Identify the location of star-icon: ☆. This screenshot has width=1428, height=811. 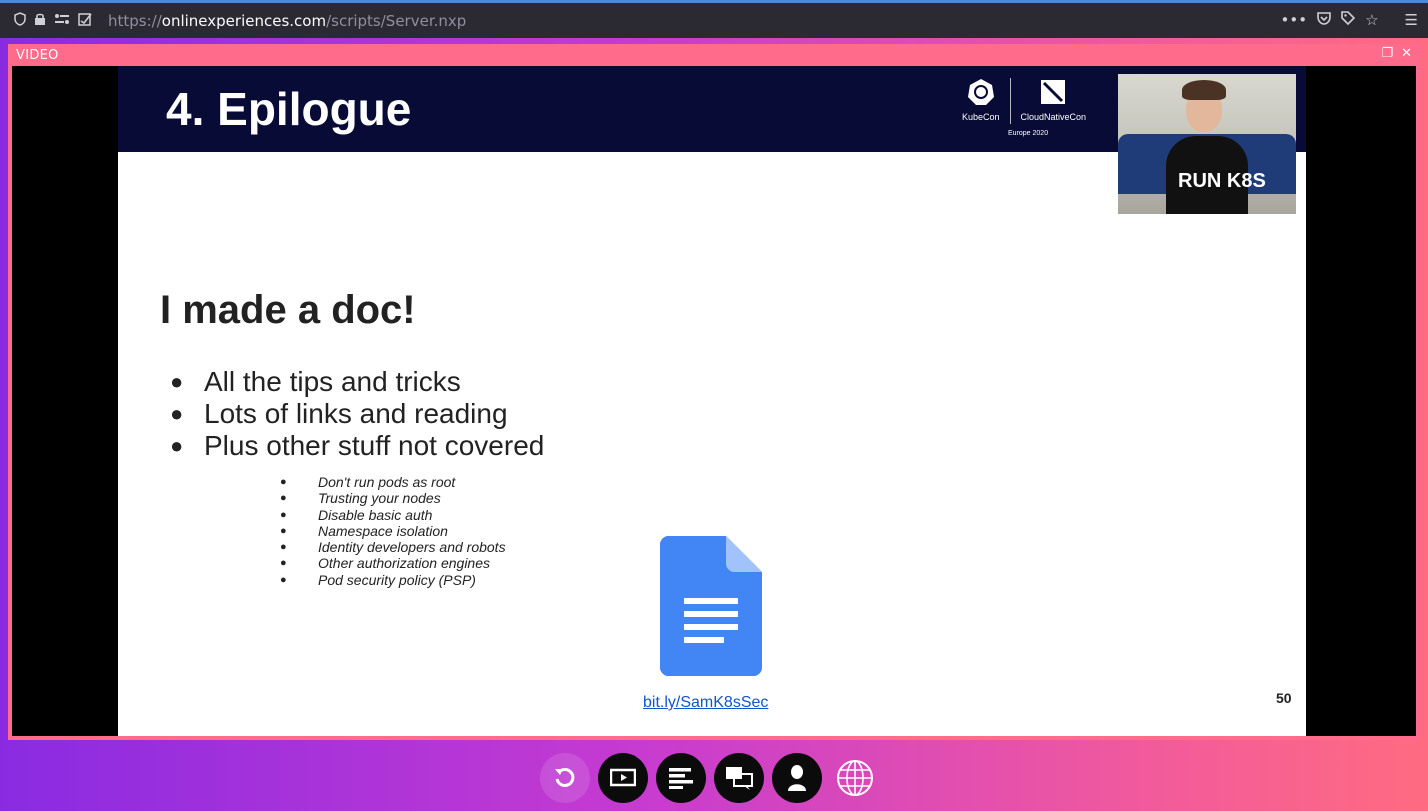
(1371, 20).